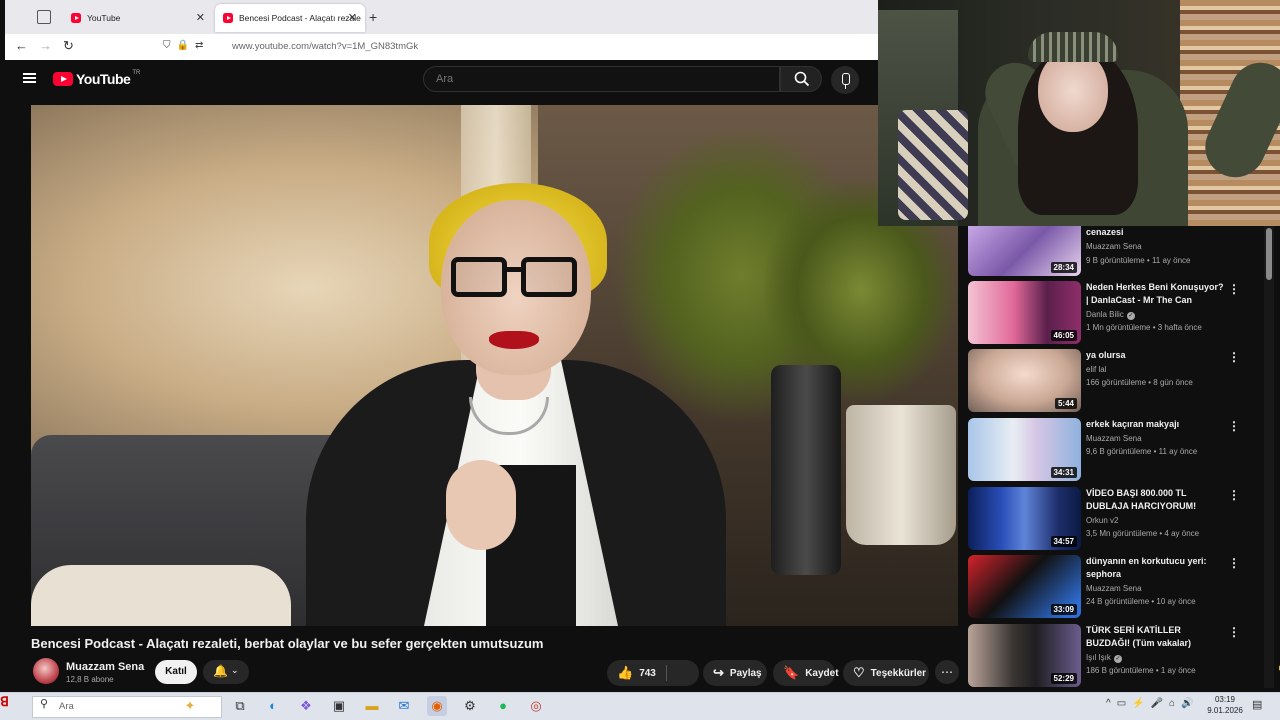 The width and height of the screenshot is (1280, 720). I want to click on channel-avatar, so click(46, 671).